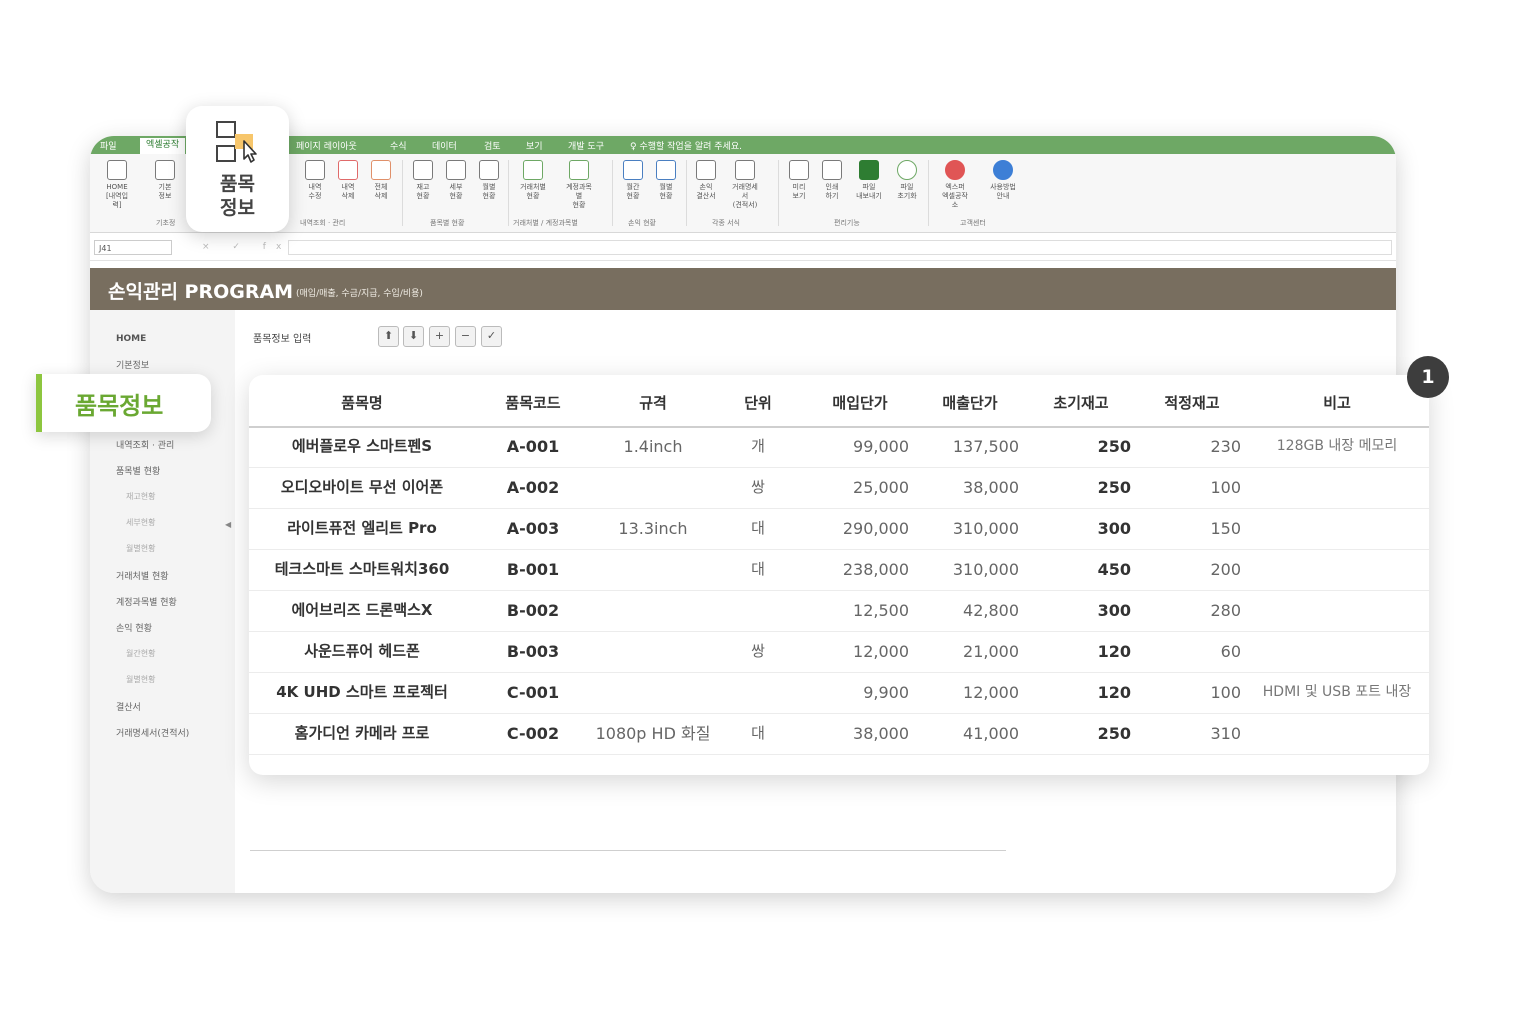 The width and height of the screenshot is (1531, 1031). Describe the element at coordinates (152, 732) in the screenshot. I see `sidebar-item-invoice: 거래명세서(견적서)` at that location.